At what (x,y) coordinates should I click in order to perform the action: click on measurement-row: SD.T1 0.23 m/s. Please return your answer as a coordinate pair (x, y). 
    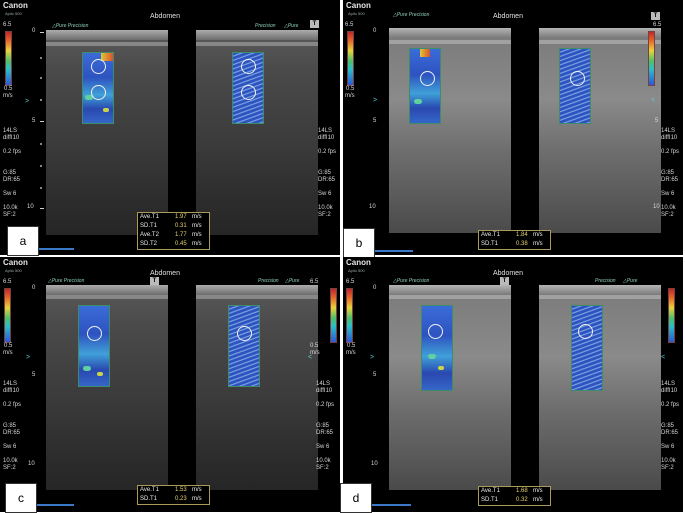
    Looking at the image, I should click on (171, 499).